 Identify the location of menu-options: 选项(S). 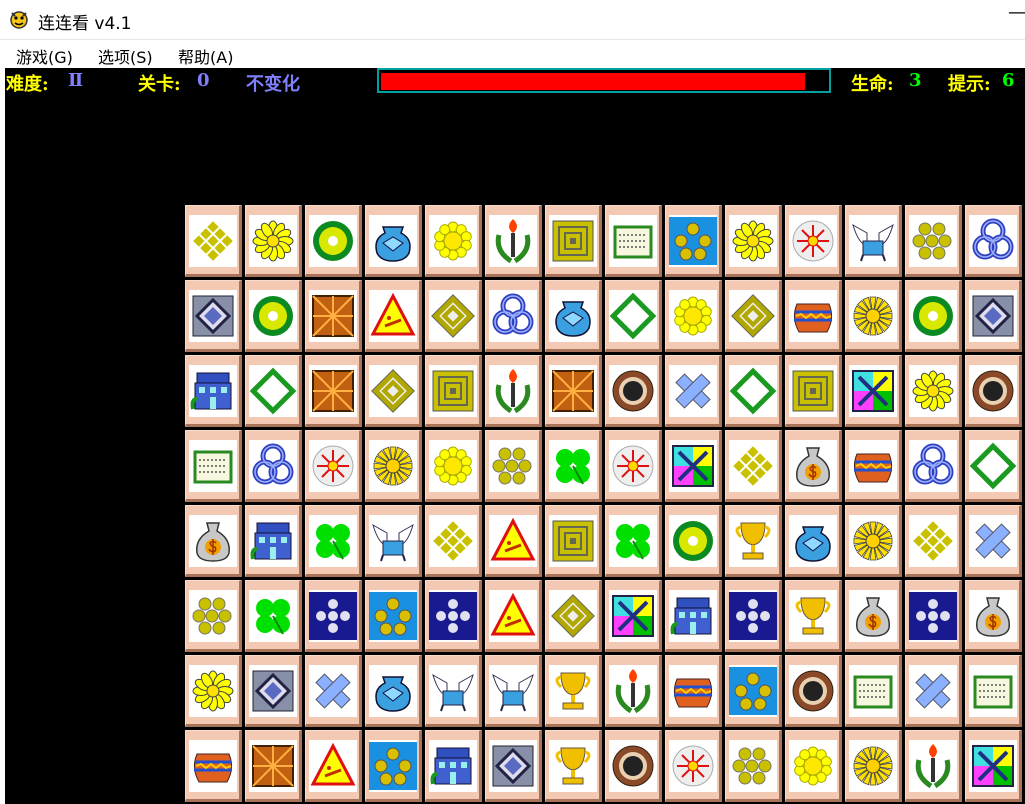
(125, 56).